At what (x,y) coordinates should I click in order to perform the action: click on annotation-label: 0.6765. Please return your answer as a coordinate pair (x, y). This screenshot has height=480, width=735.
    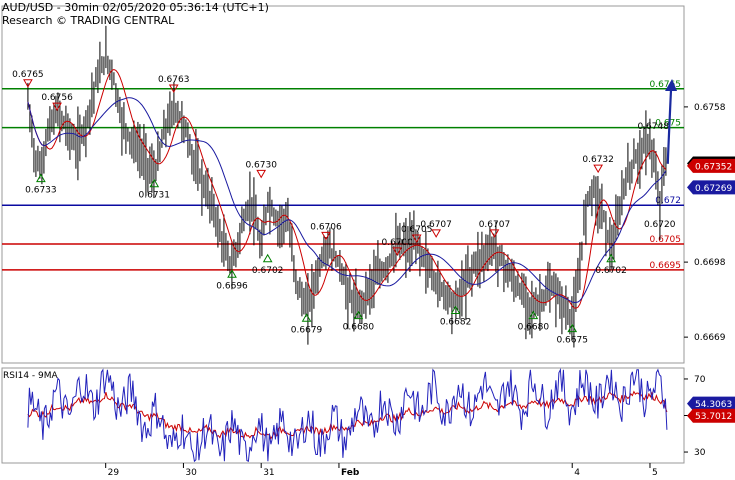
    Looking at the image, I should click on (28, 75).